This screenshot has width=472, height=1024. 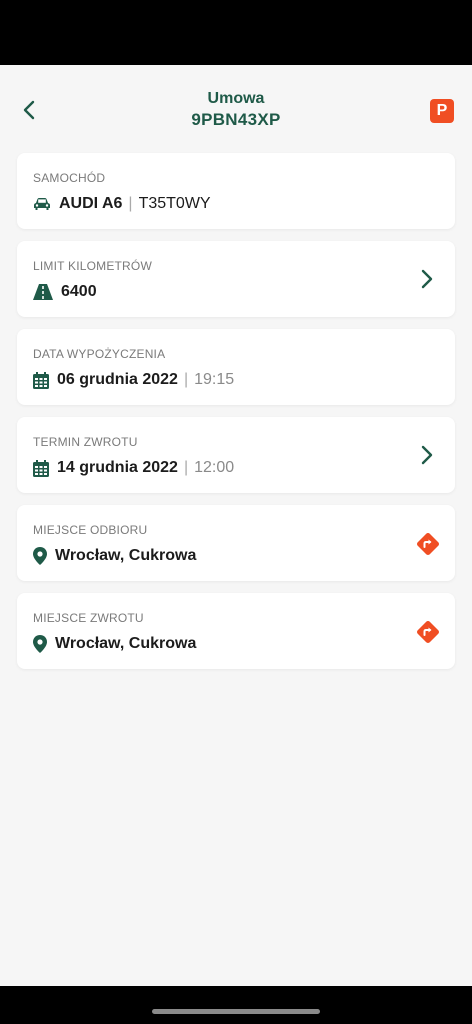 I want to click on return-deadline-label: TERMIN ZWROTU, so click(x=85, y=442).